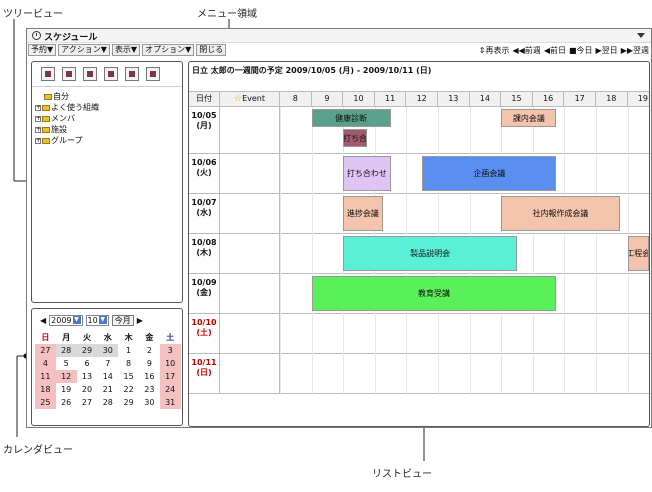 This screenshot has height=492, width=652. I want to click on calendar-day: 24, so click(170, 389).